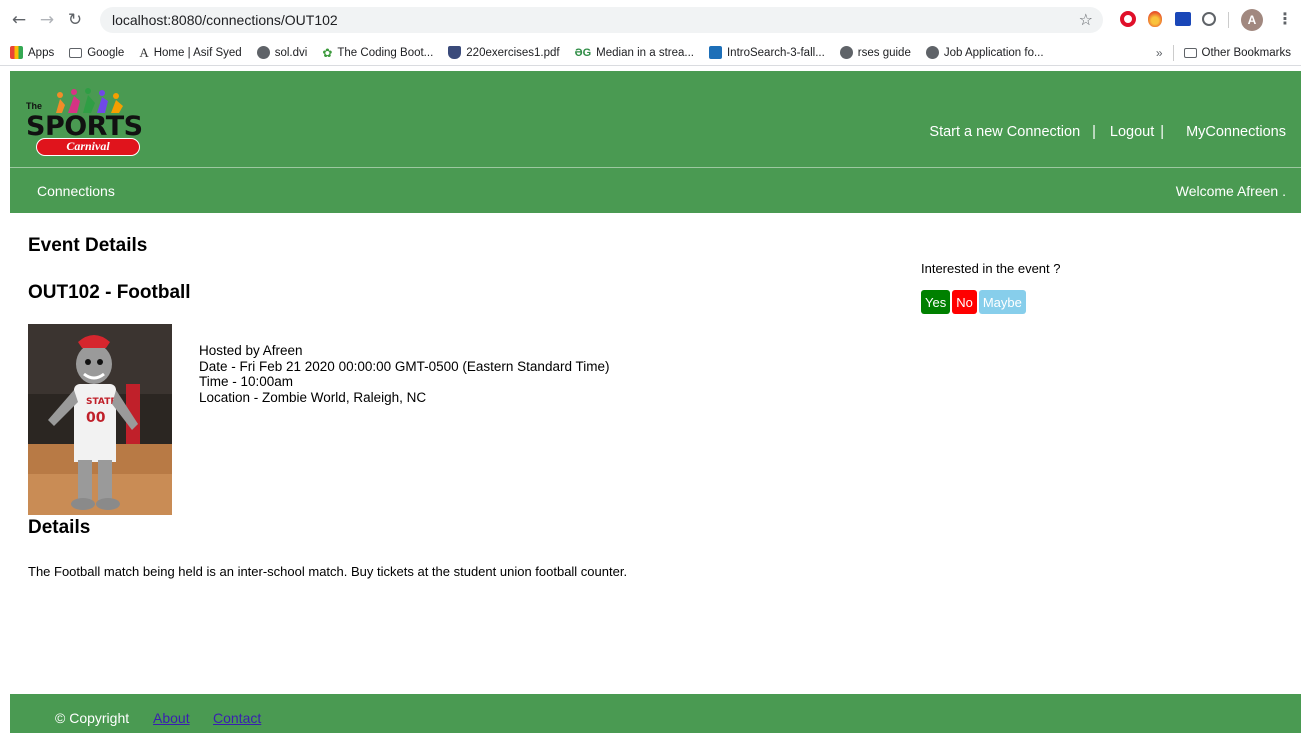 This screenshot has height=733, width=1301. Describe the element at coordinates (1236, 132) in the screenshot. I see `my-connections-link: MyConnections` at that location.